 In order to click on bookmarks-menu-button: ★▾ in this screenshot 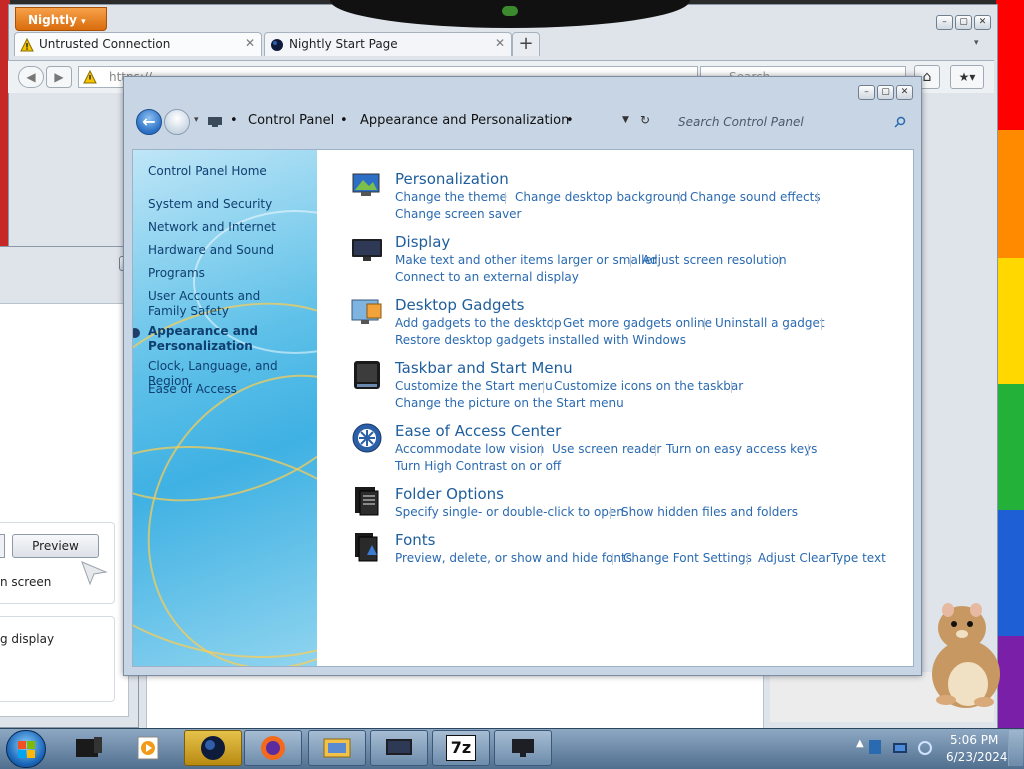, I will do `click(967, 77)`.